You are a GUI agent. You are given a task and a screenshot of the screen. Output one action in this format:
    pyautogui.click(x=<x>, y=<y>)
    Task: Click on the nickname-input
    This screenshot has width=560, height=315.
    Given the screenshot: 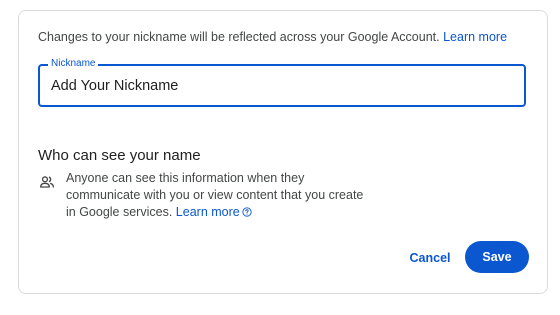 What is the action you would take?
    pyautogui.click(x=281, y=85)
    